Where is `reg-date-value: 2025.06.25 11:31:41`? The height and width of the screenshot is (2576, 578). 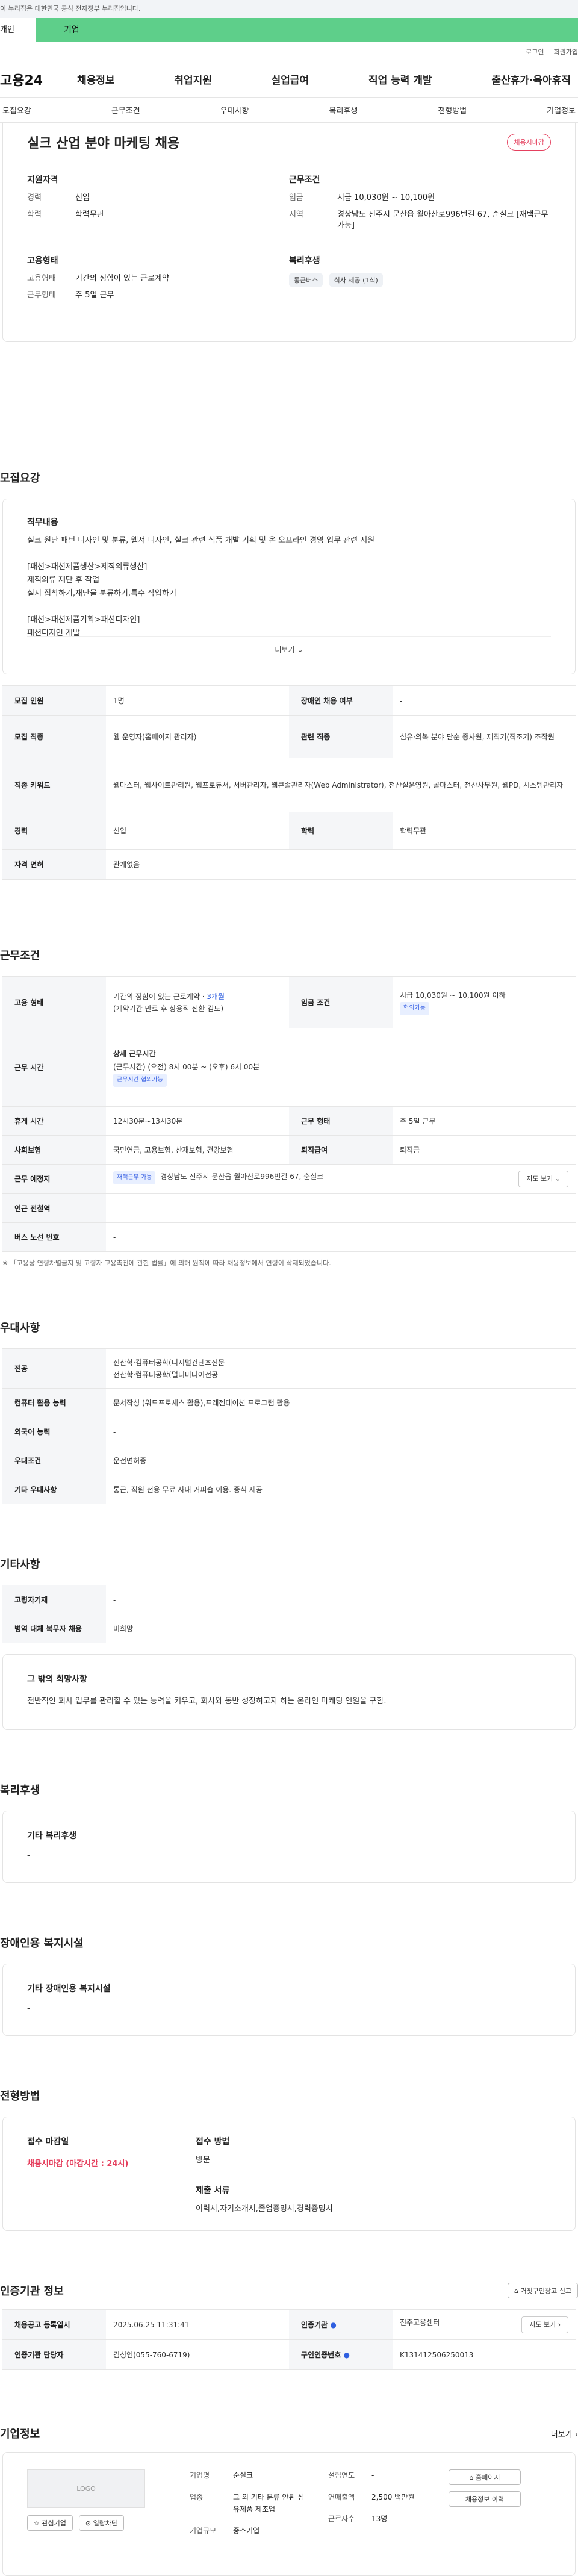
reg-date-value: 2025.06.25 11:31:41 is located at coordinates (197, 2324).